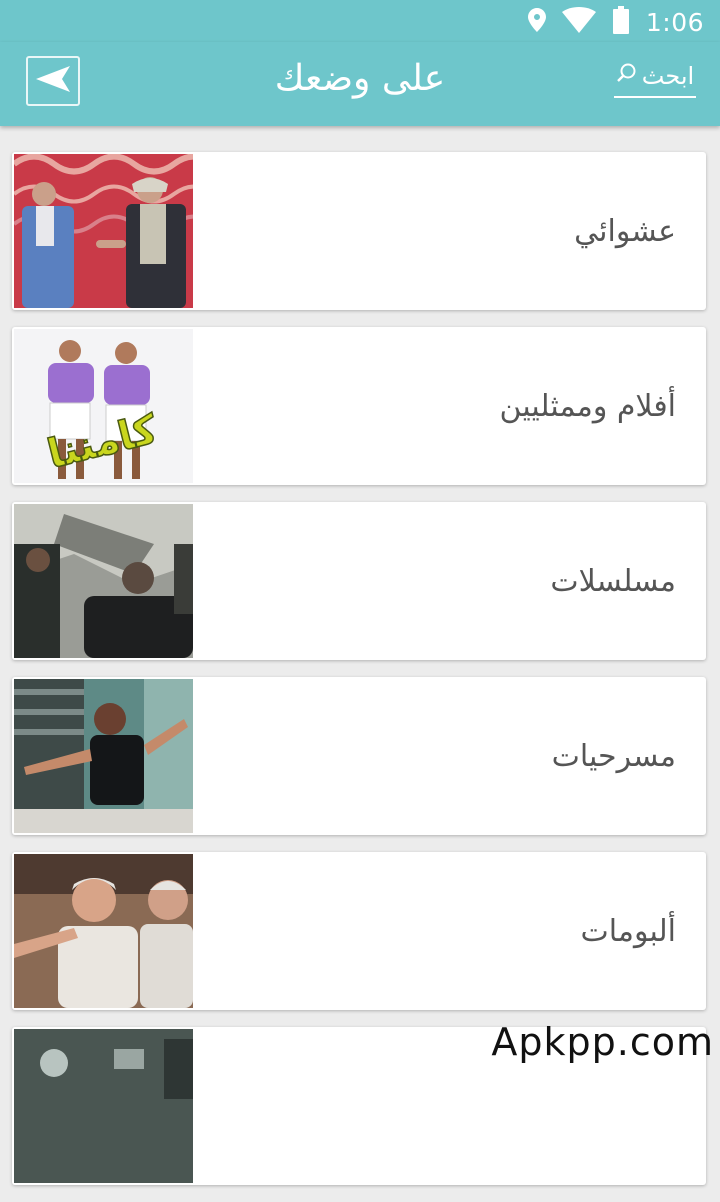 Image resolution: width=720 pixels, height=1202 pixels. Describe the element at coordinates (625, 231) in the screenshot. I see `category-label: عشوائي` at that location.